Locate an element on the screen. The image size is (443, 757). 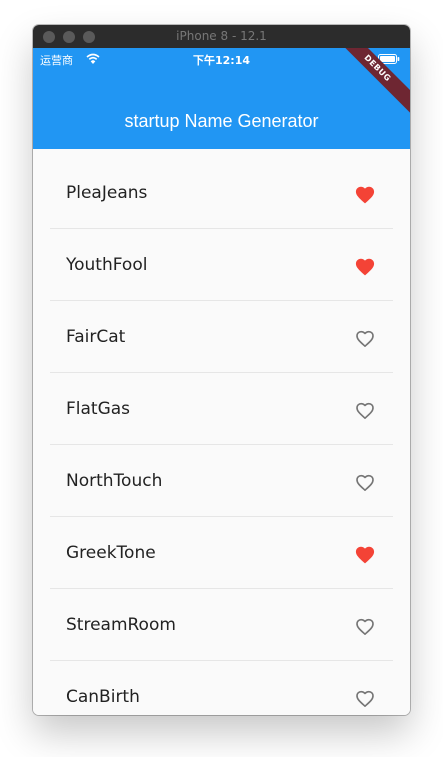
list-item-label: FlatGas is located at coordinates (98, 409).